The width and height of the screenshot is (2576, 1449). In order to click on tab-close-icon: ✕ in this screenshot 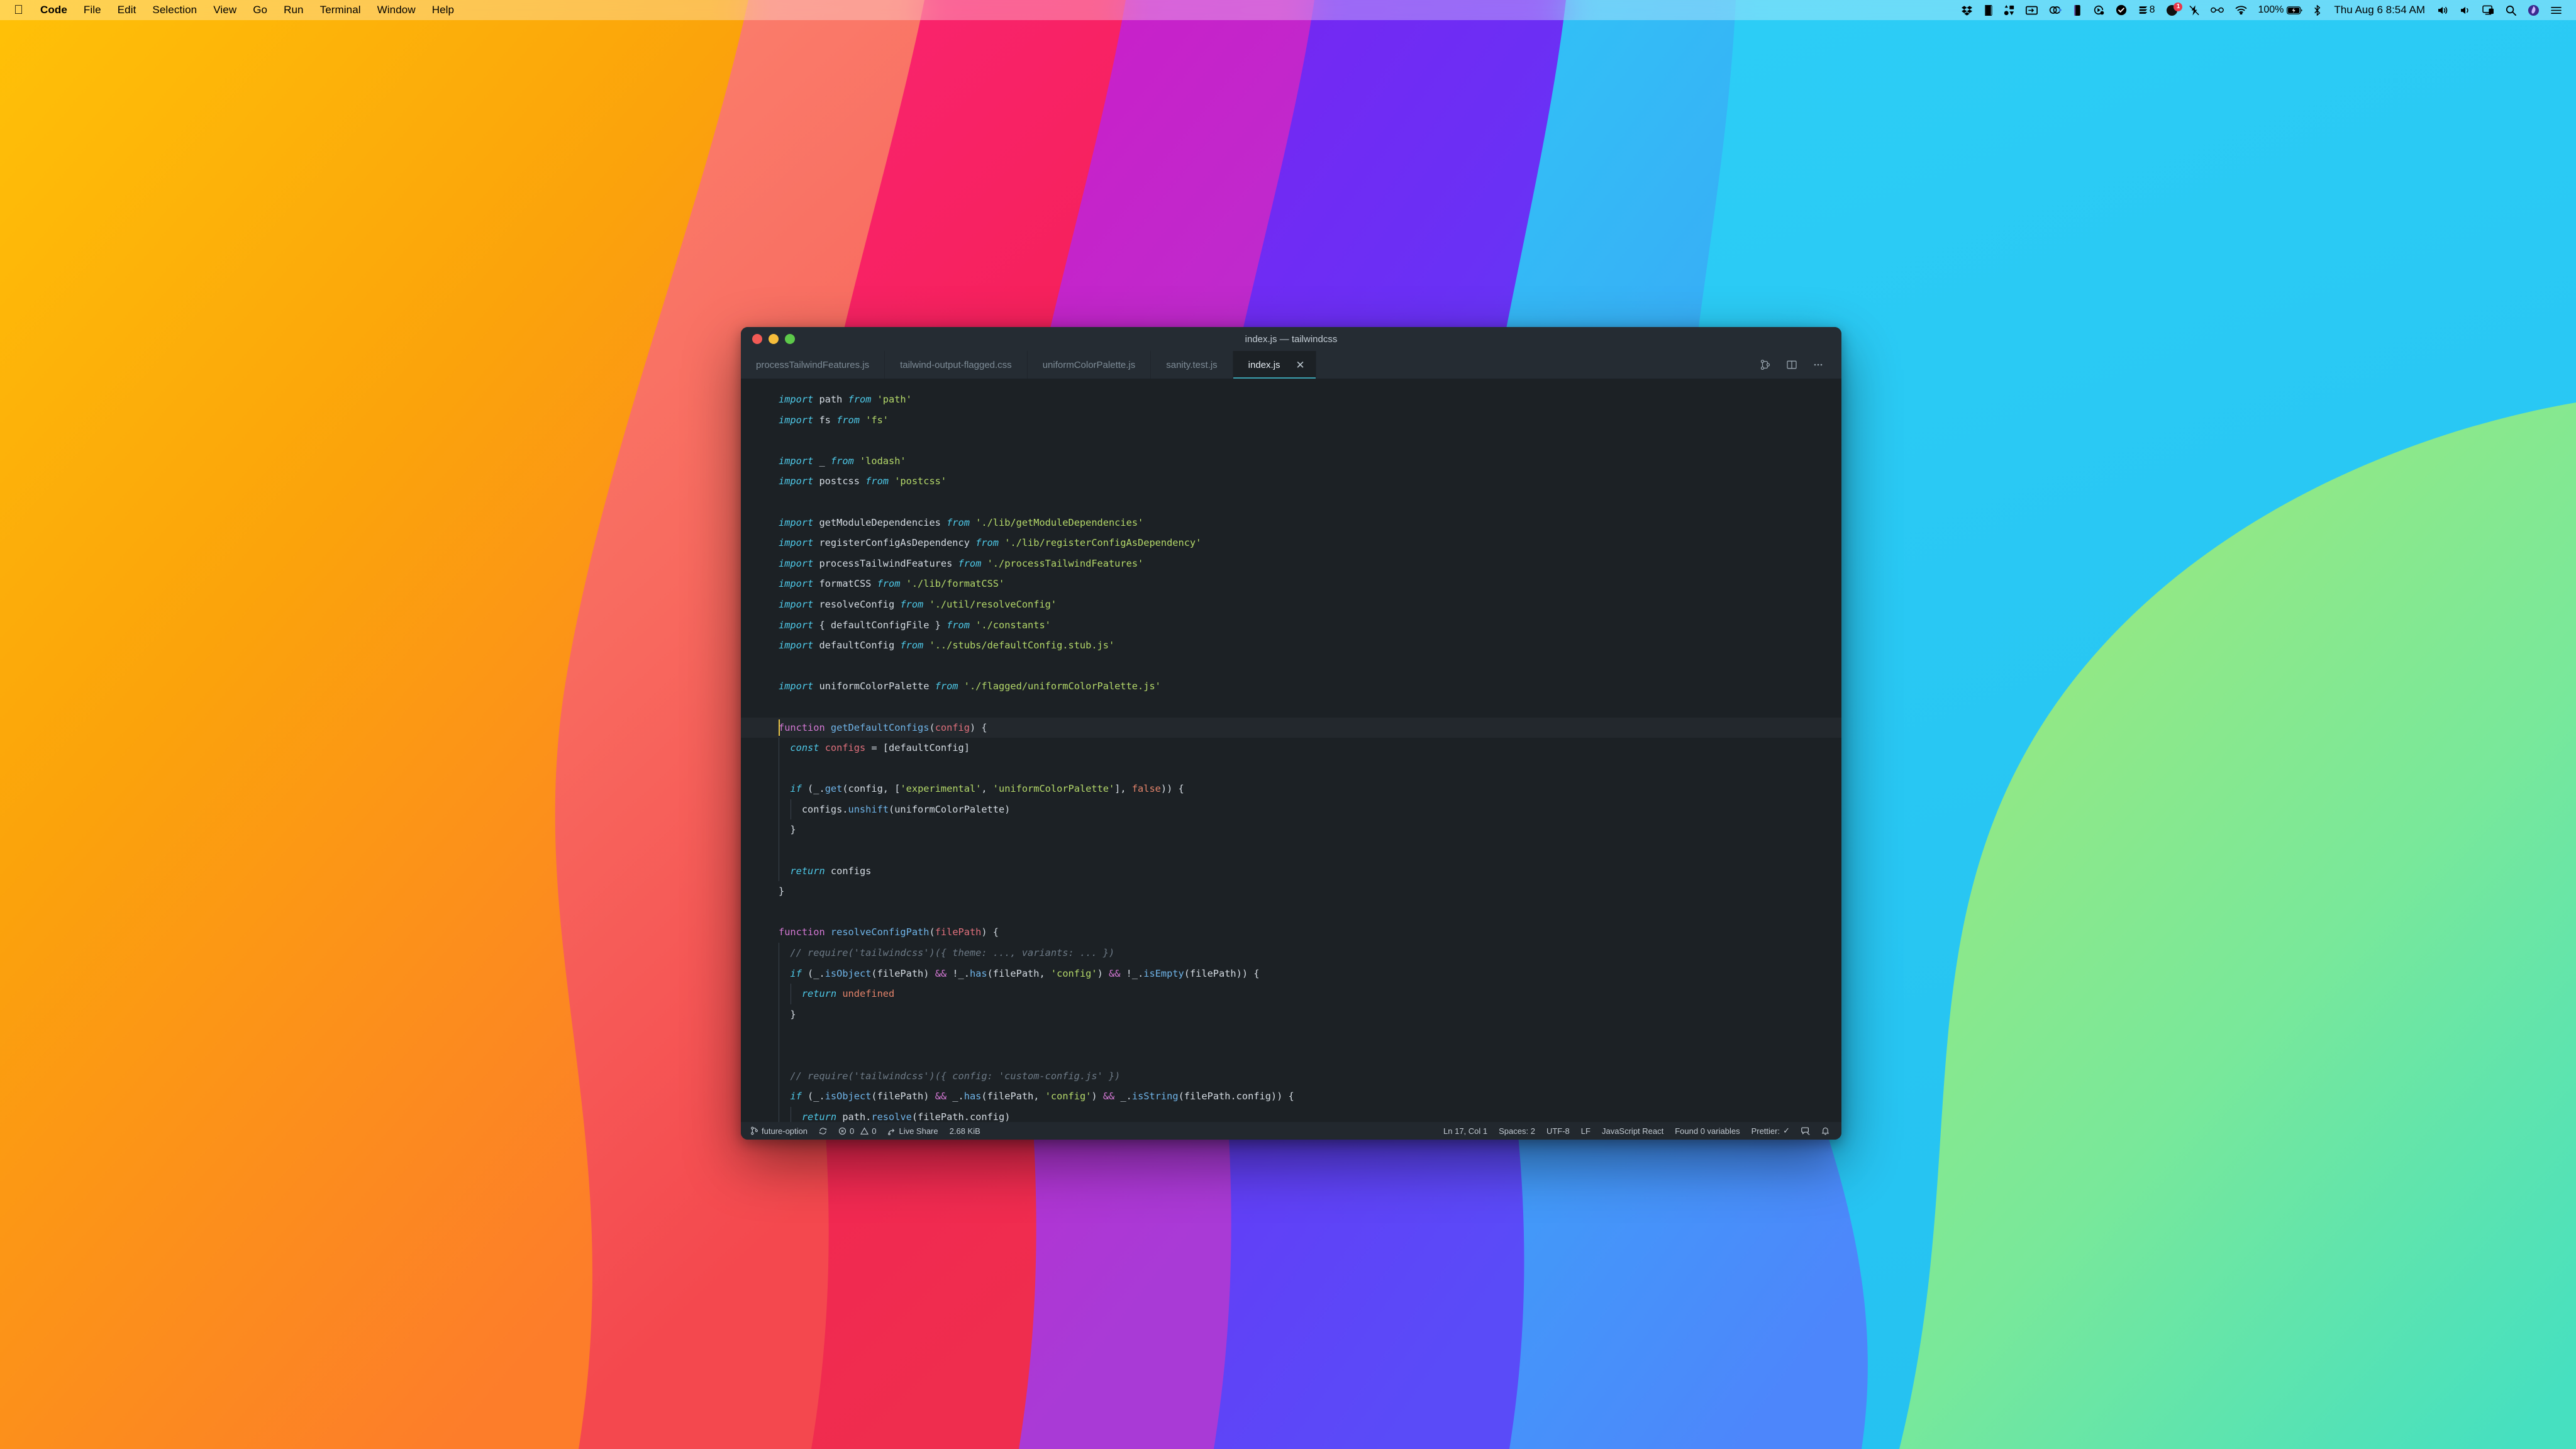, I will do `click(1300, 365)`.